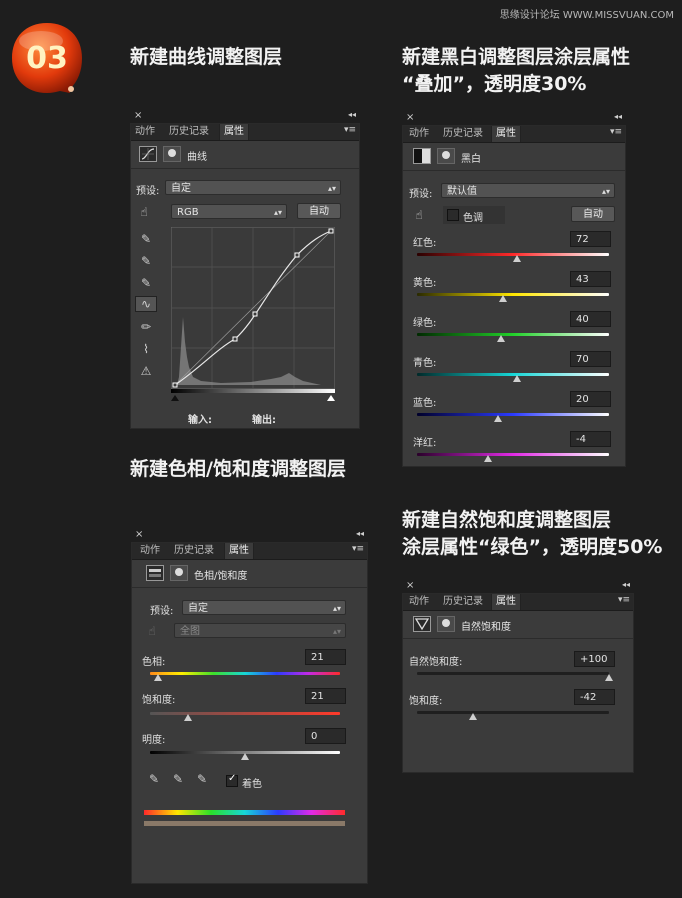 The width and height of the screenshot is (682, 898). I want to click on saturation-label: 饱和度:, so click(426, 701).